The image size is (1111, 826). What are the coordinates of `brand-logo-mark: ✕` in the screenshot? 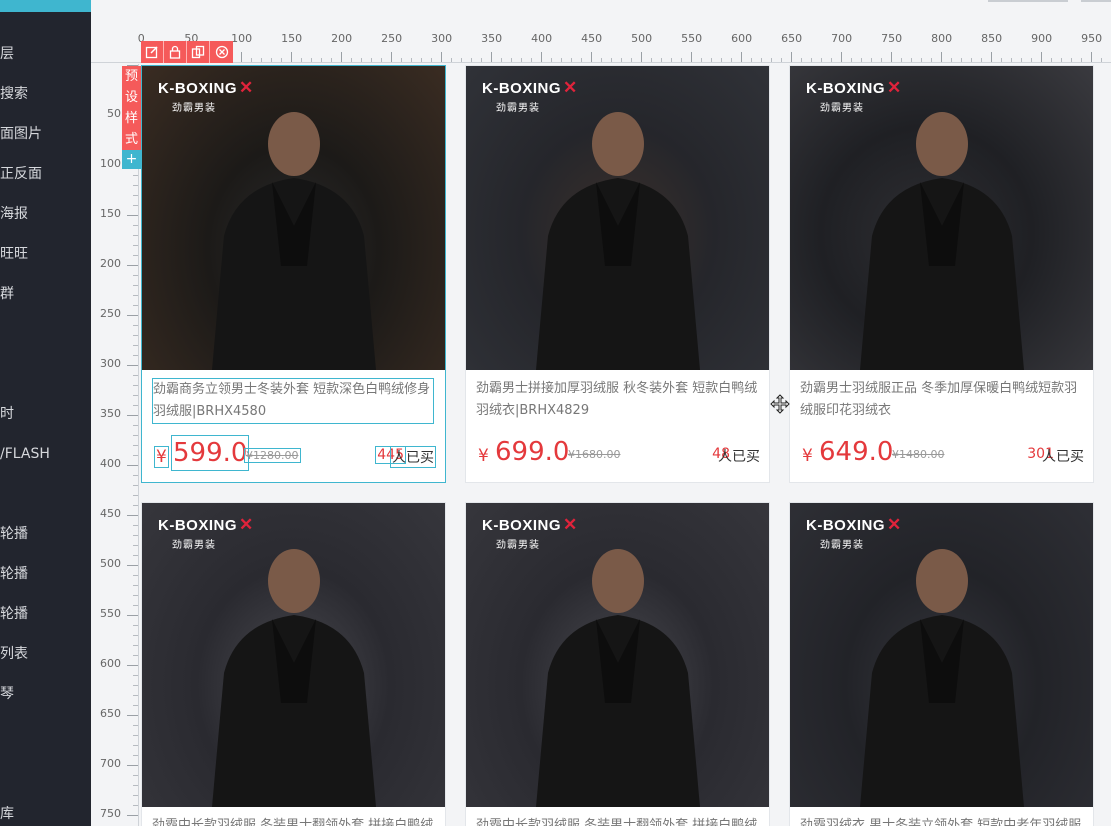 It's located at (894, 524).